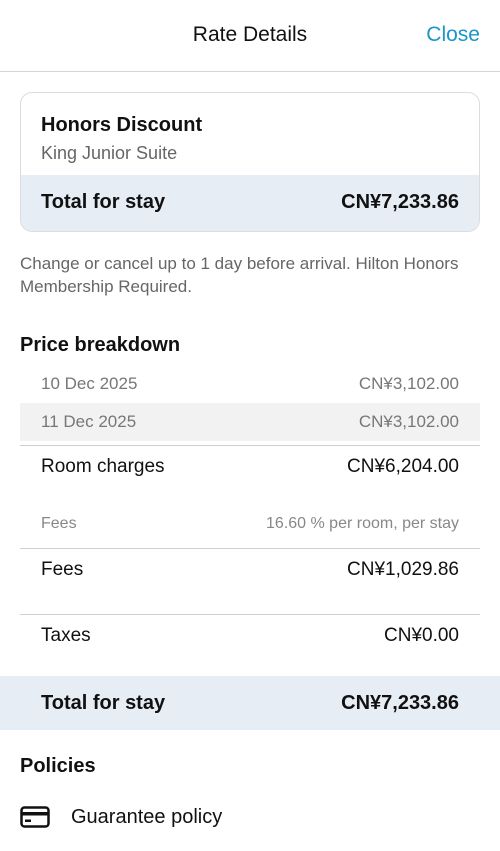 The image size is (500, 851). Describe the element at coordinates (103, 466) in the screenshot. I see `room-charges-label: Room charges` at that location.